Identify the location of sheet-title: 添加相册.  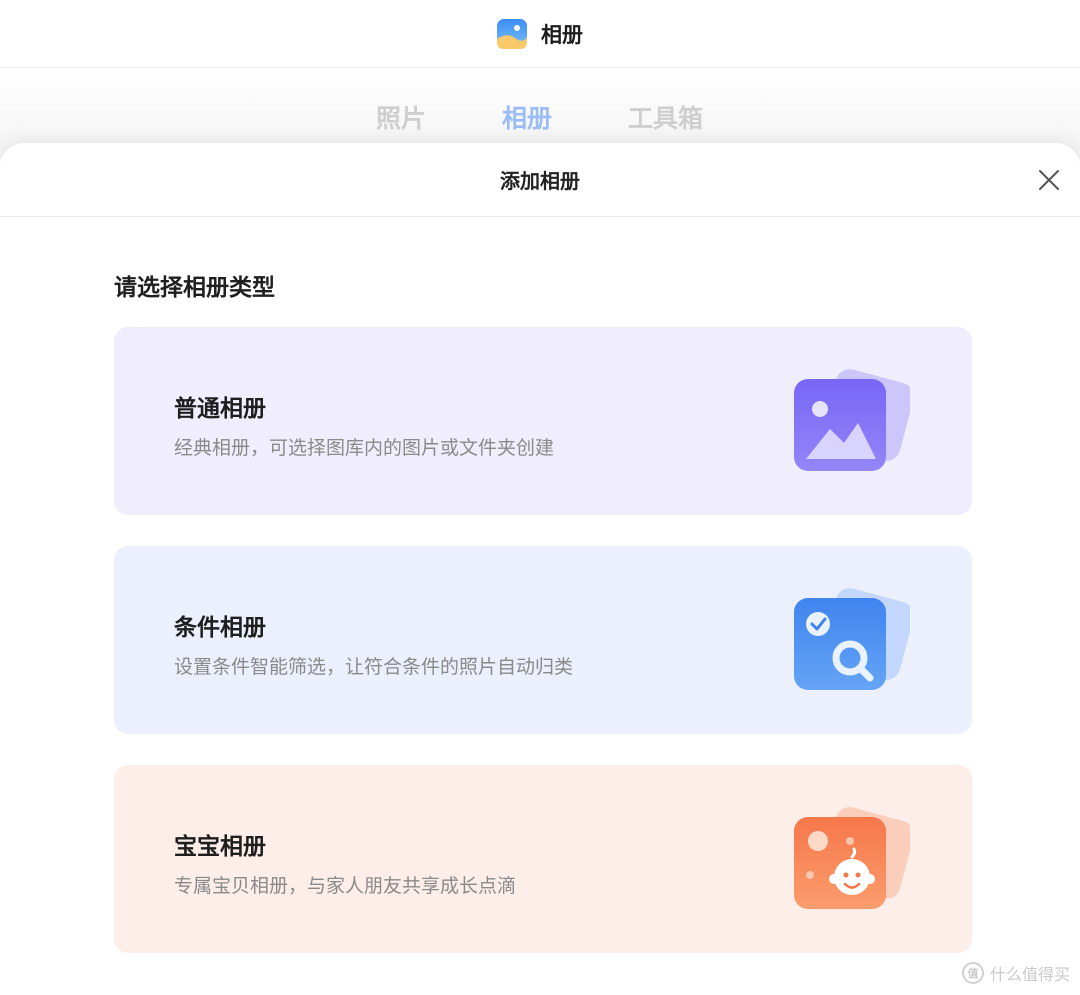
(540, 181).